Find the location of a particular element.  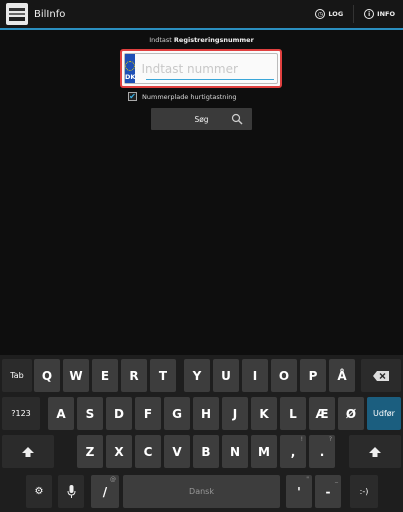

slash-label: / is located at coordinates (105, 491).